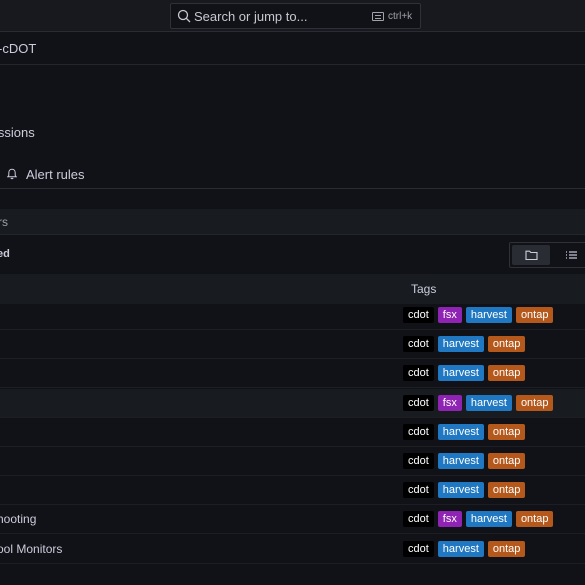  What do you see at coordinates (571, 255) in the screenshot?
I see `list-icon` at bounding box center [571, 255].